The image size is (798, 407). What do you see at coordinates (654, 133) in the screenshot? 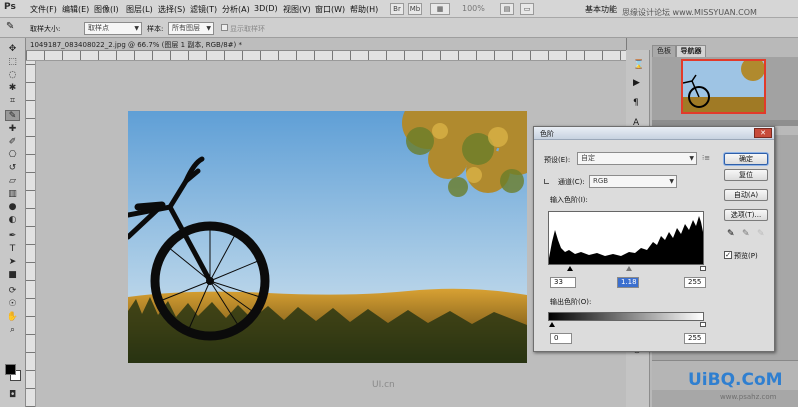
I see `dialog-titlebar` at bounding box center [654, 133].